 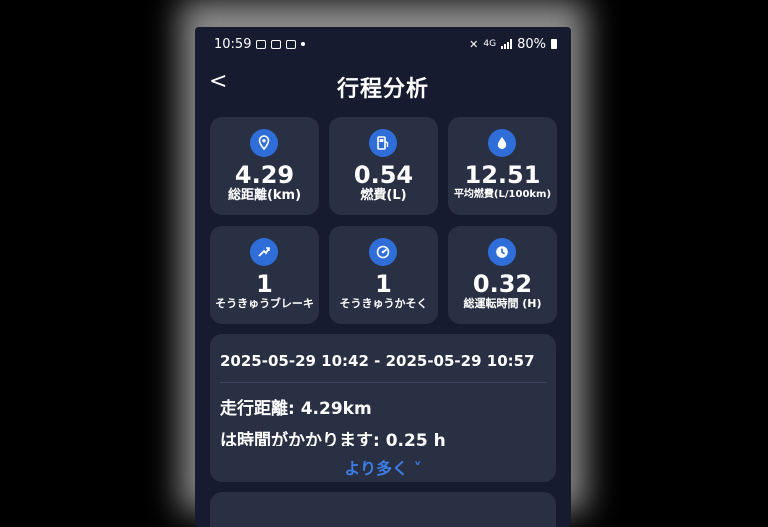 I want to click on battery-icon, so click(x=554, y=44).